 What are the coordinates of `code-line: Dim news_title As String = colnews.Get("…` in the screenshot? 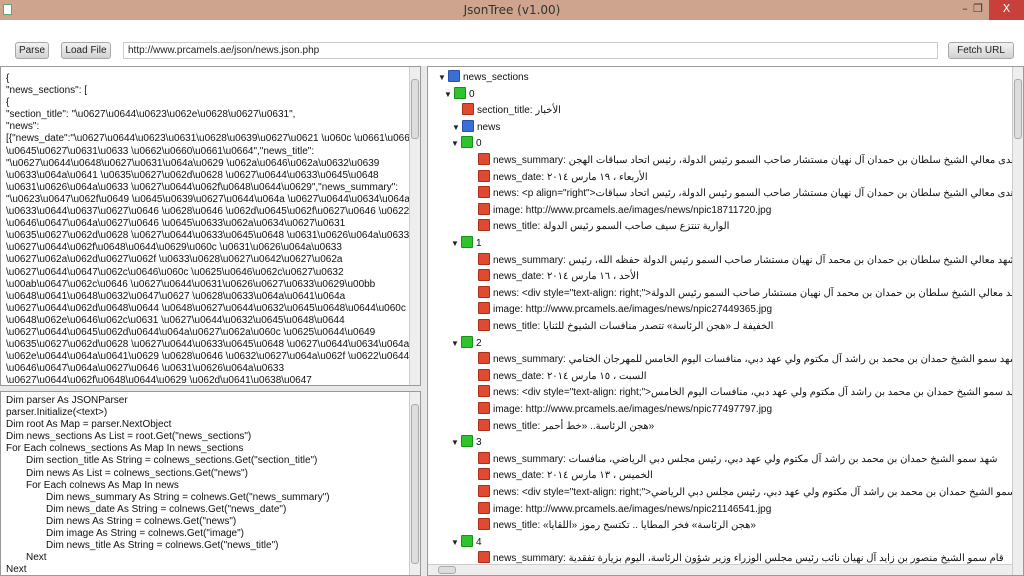 It's located at (162, 546).